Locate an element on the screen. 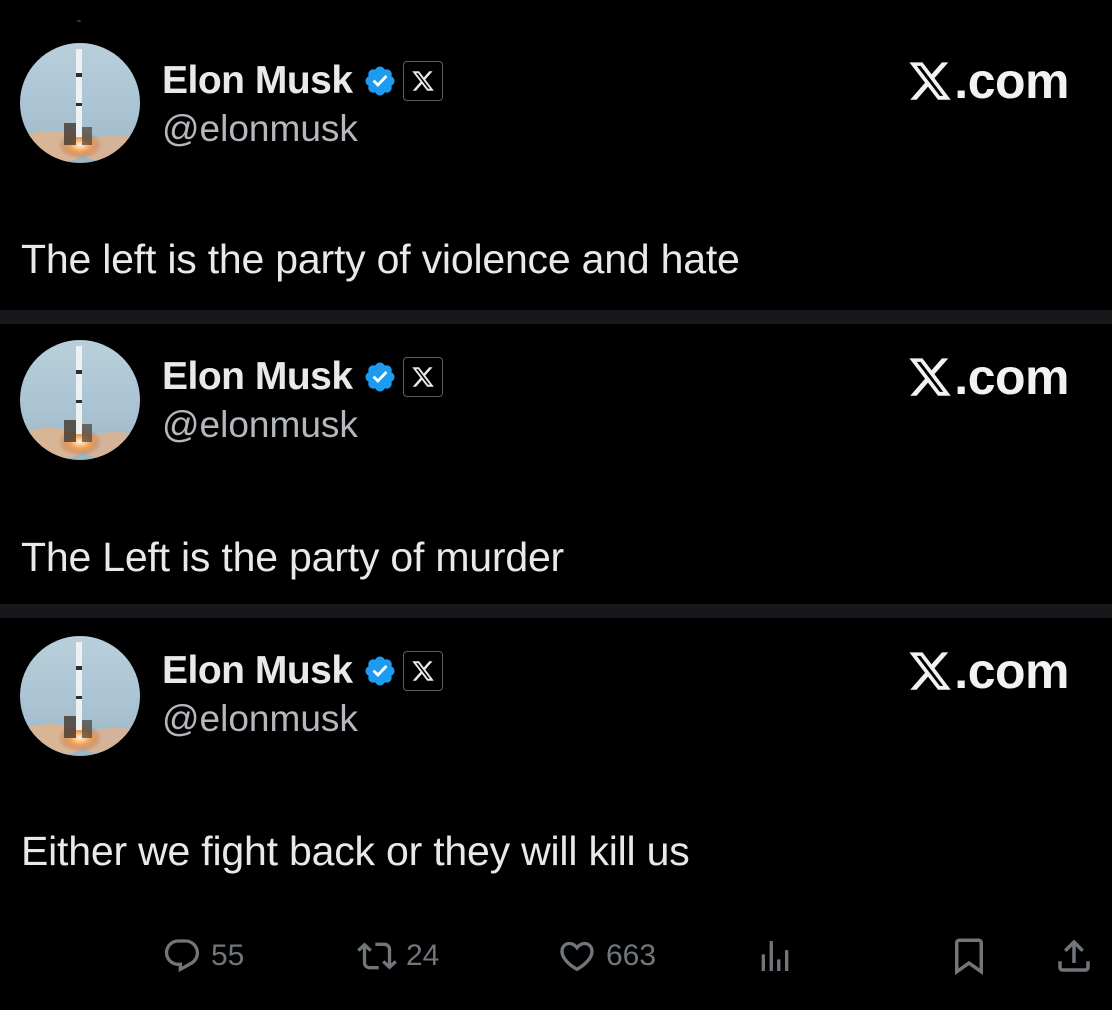 The height and width of the screenshot is (1010, 1112). post-text: The Left is the party of murder is located at coordinates (292, 557).